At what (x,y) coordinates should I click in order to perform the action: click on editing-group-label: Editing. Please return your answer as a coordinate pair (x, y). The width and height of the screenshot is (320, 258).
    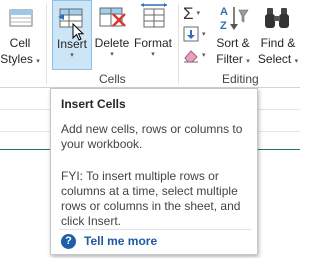
    Looking at the image, I should click on (240, 79).